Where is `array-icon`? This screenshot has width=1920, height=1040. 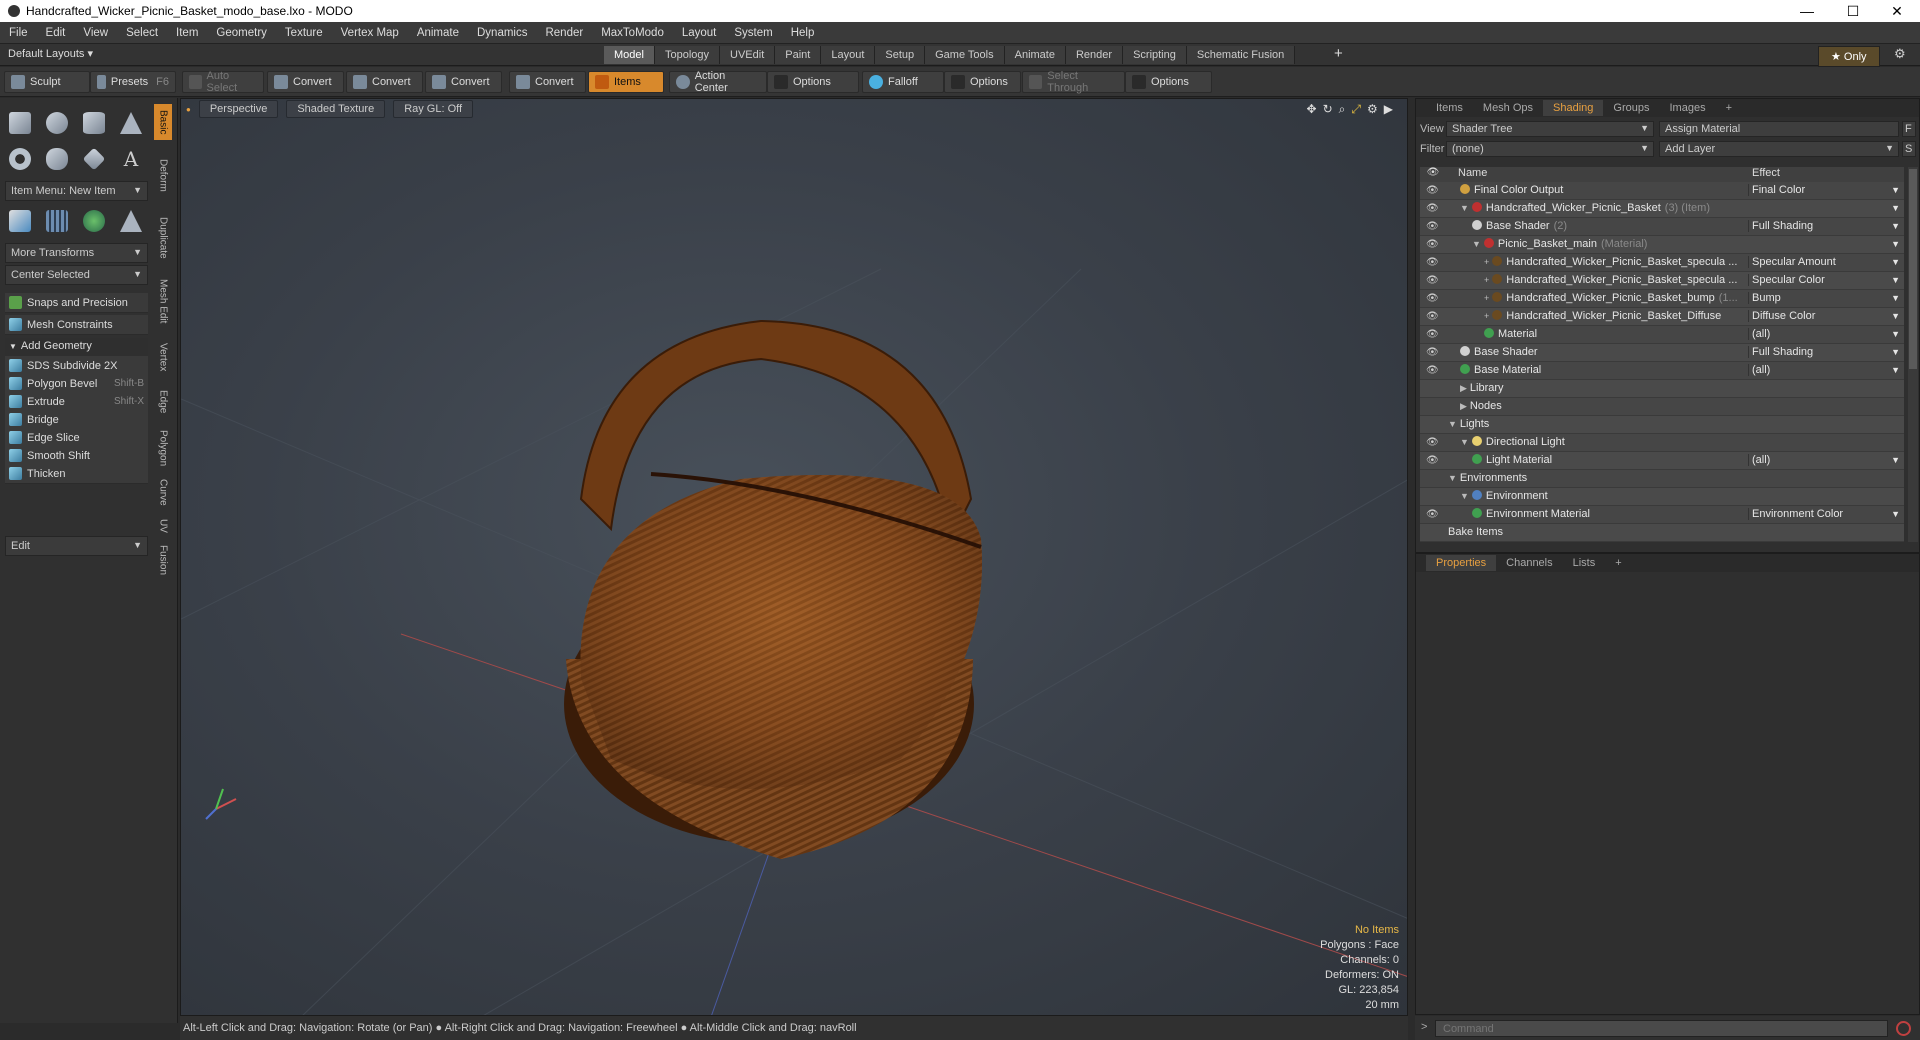 array-icon is located at coordinates (20, 221).